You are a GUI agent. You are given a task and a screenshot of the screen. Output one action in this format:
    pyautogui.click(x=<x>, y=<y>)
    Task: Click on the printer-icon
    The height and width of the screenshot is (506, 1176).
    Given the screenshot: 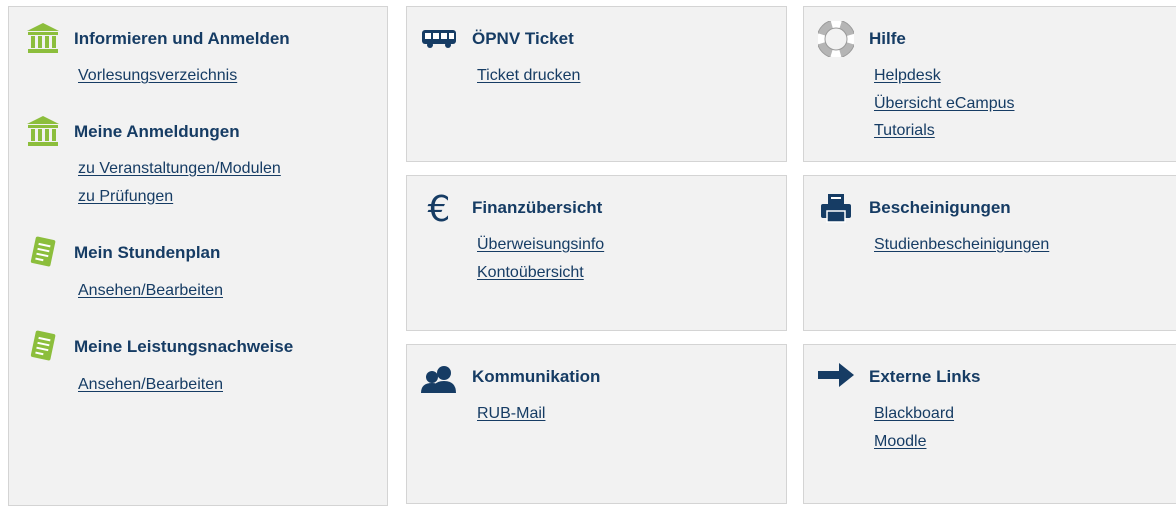 What is the action you would take?
    pyautogui.click(x=836, y=208)
    